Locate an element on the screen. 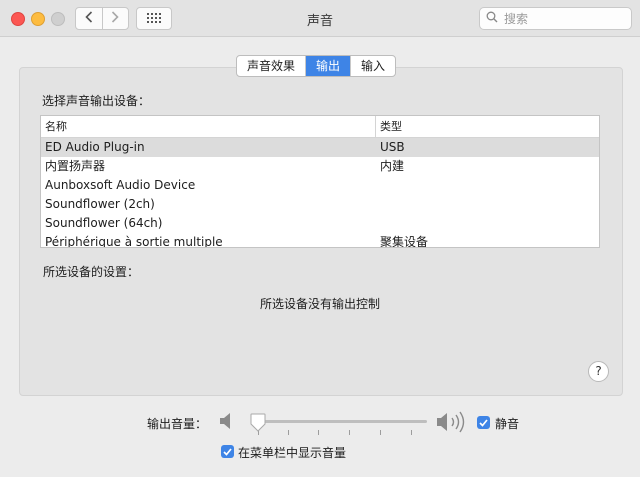  show-volume-in-menubar-checkbox is located at coordinates (227, 451).